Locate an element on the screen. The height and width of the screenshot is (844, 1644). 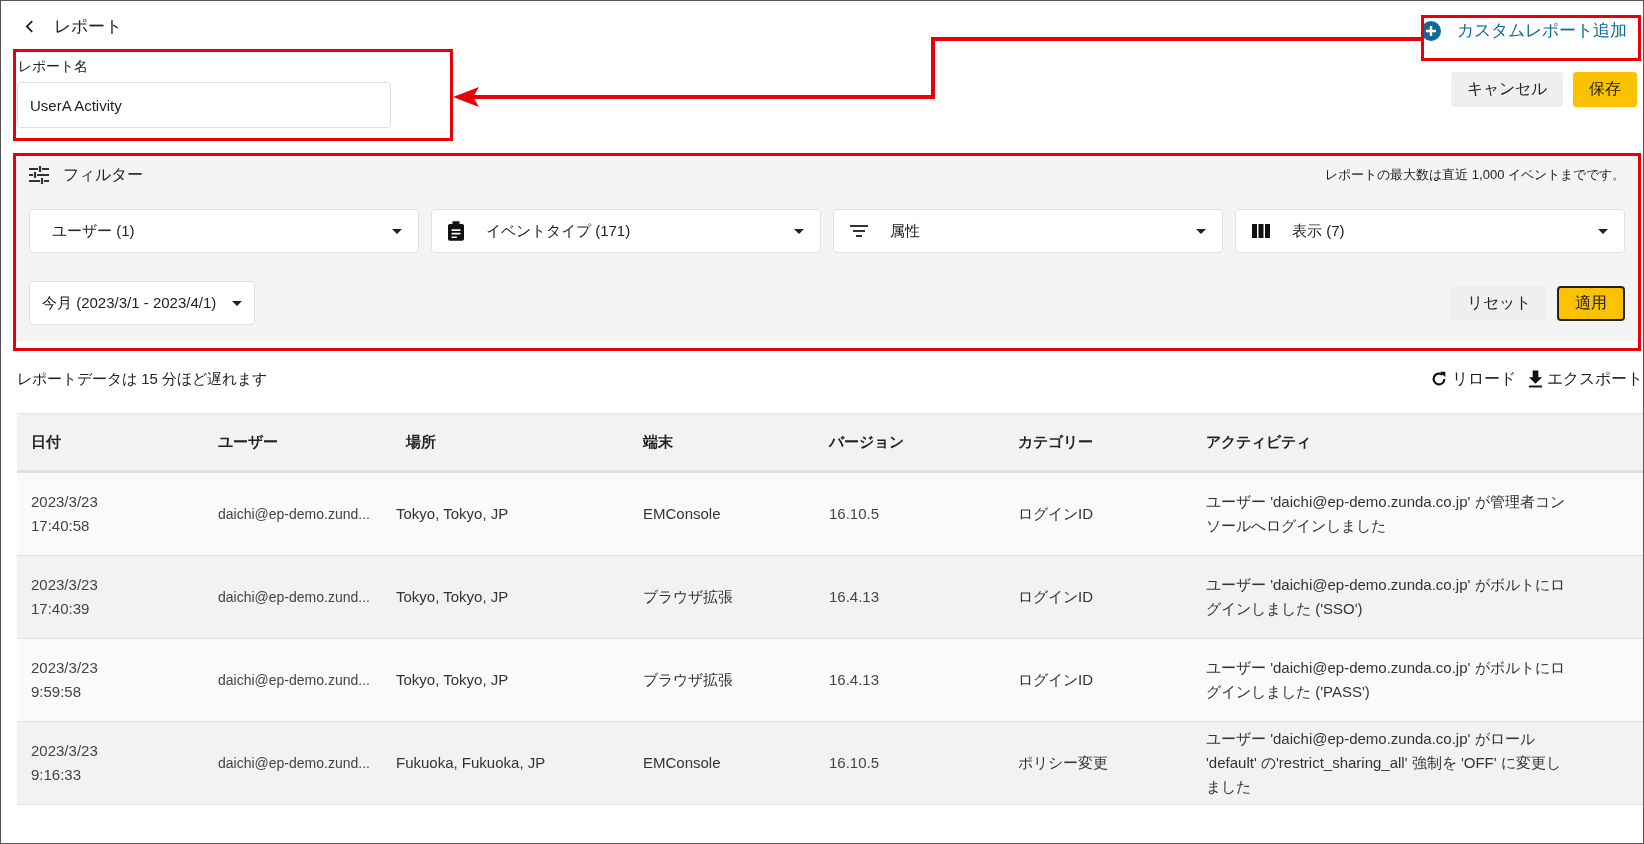
back-chevron-icon is located at coordinates (29, 26).